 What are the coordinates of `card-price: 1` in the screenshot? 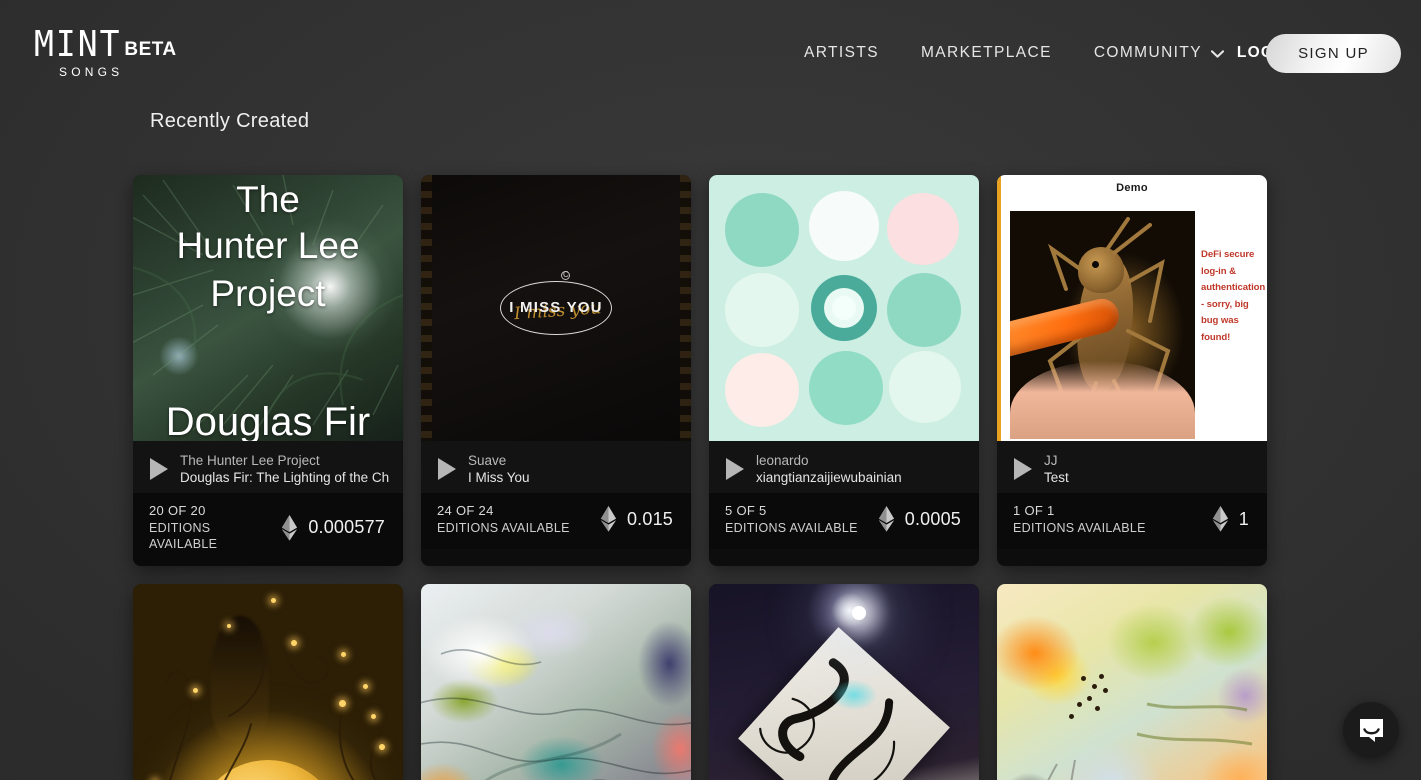 It's located at (1232, 519).